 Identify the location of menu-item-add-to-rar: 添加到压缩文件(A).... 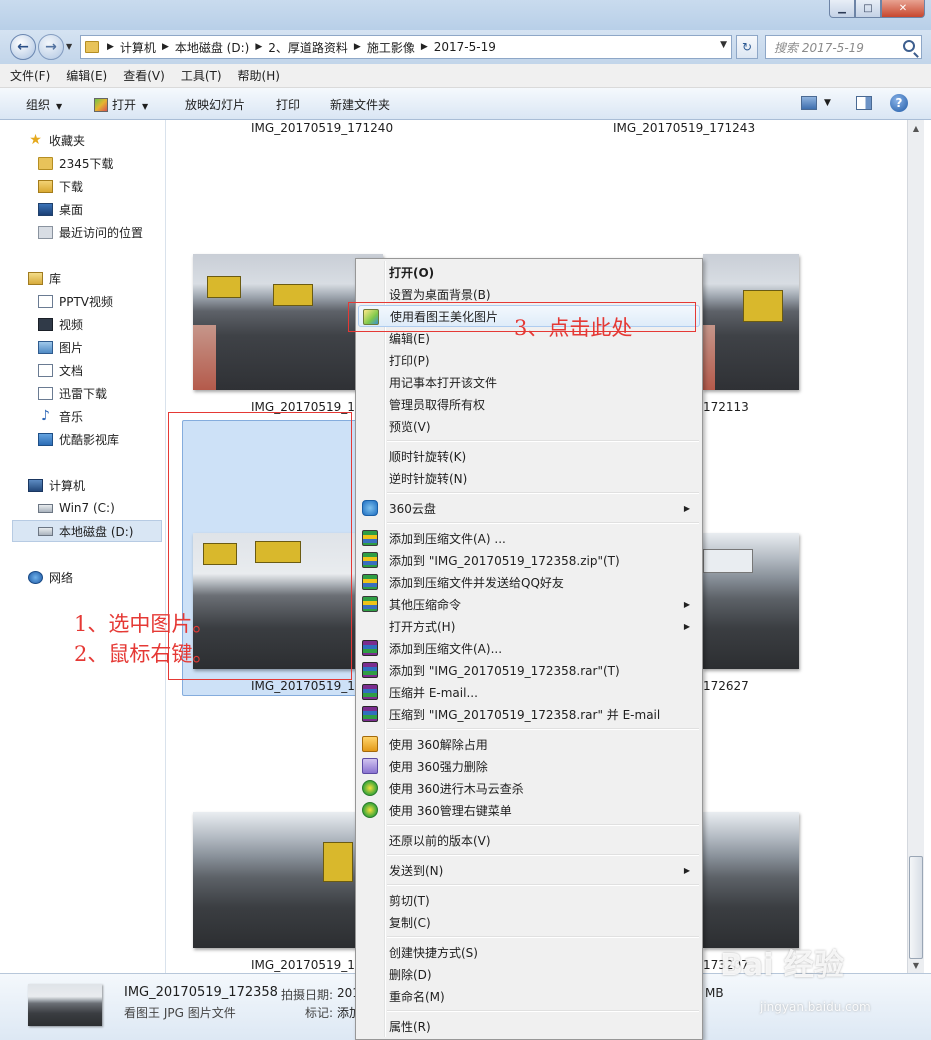
(529, 648).